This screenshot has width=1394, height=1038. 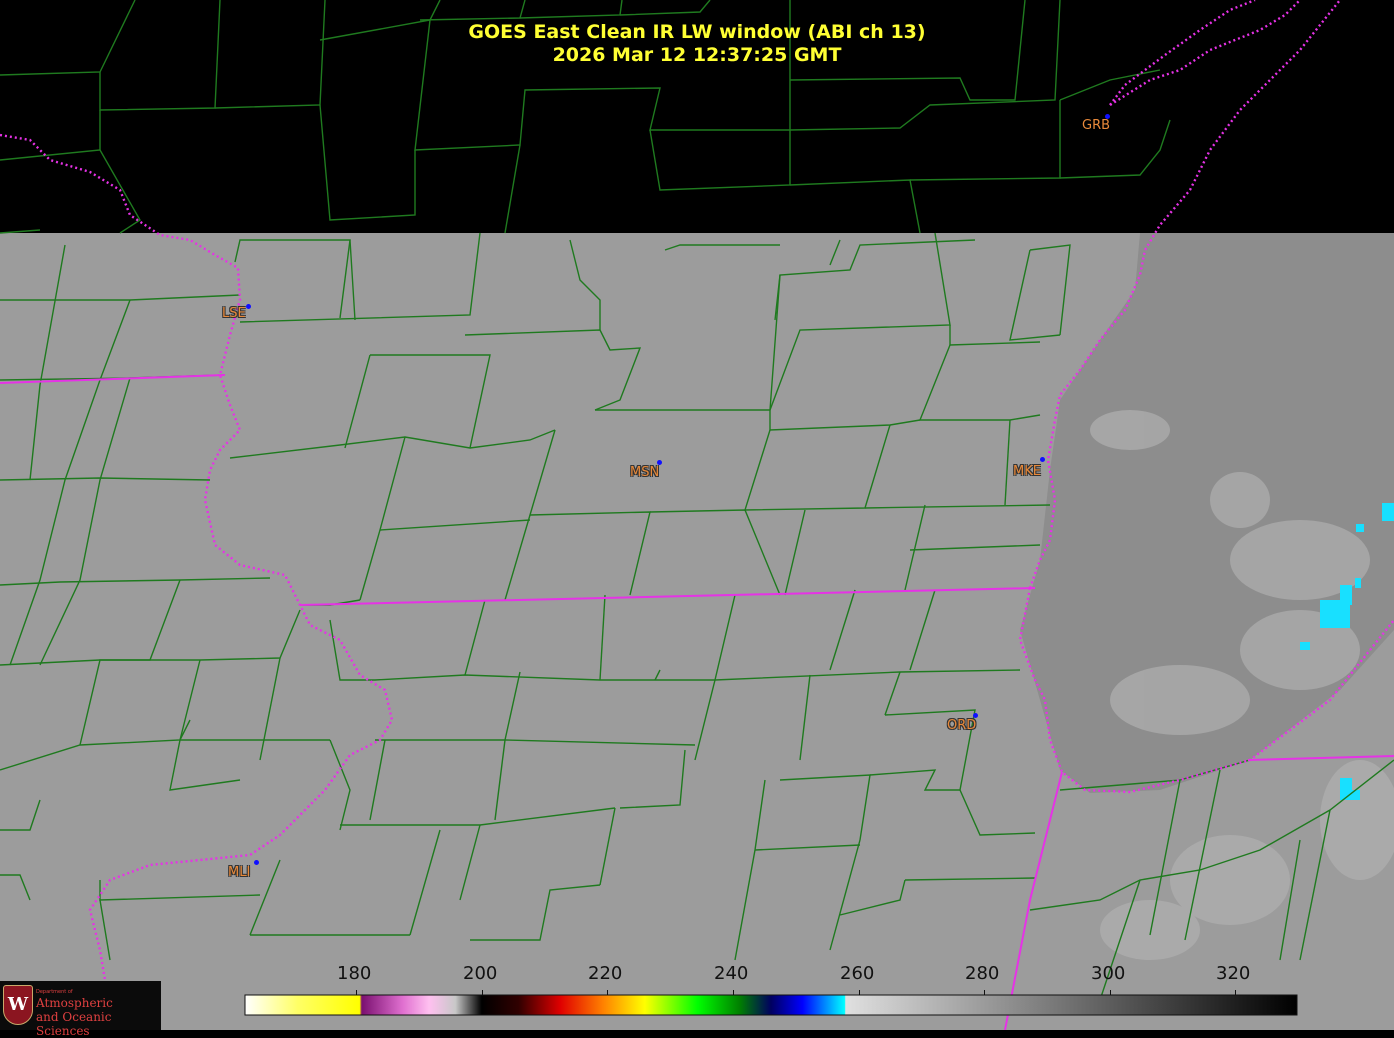 I want to click on station-label-mke: MKE, so click(x=1027, y=471).